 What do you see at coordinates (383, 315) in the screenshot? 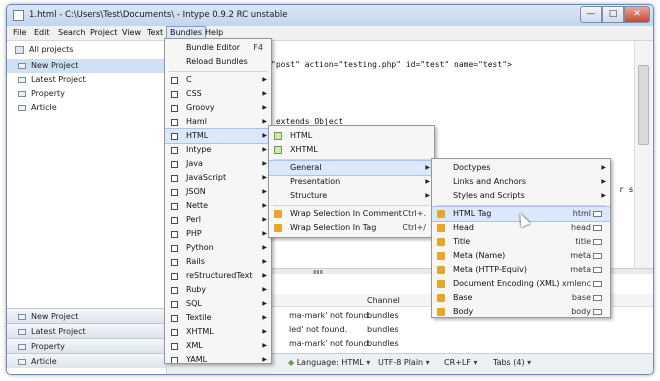
I see `console-channel: bundles` at bounding box center [383, 315].